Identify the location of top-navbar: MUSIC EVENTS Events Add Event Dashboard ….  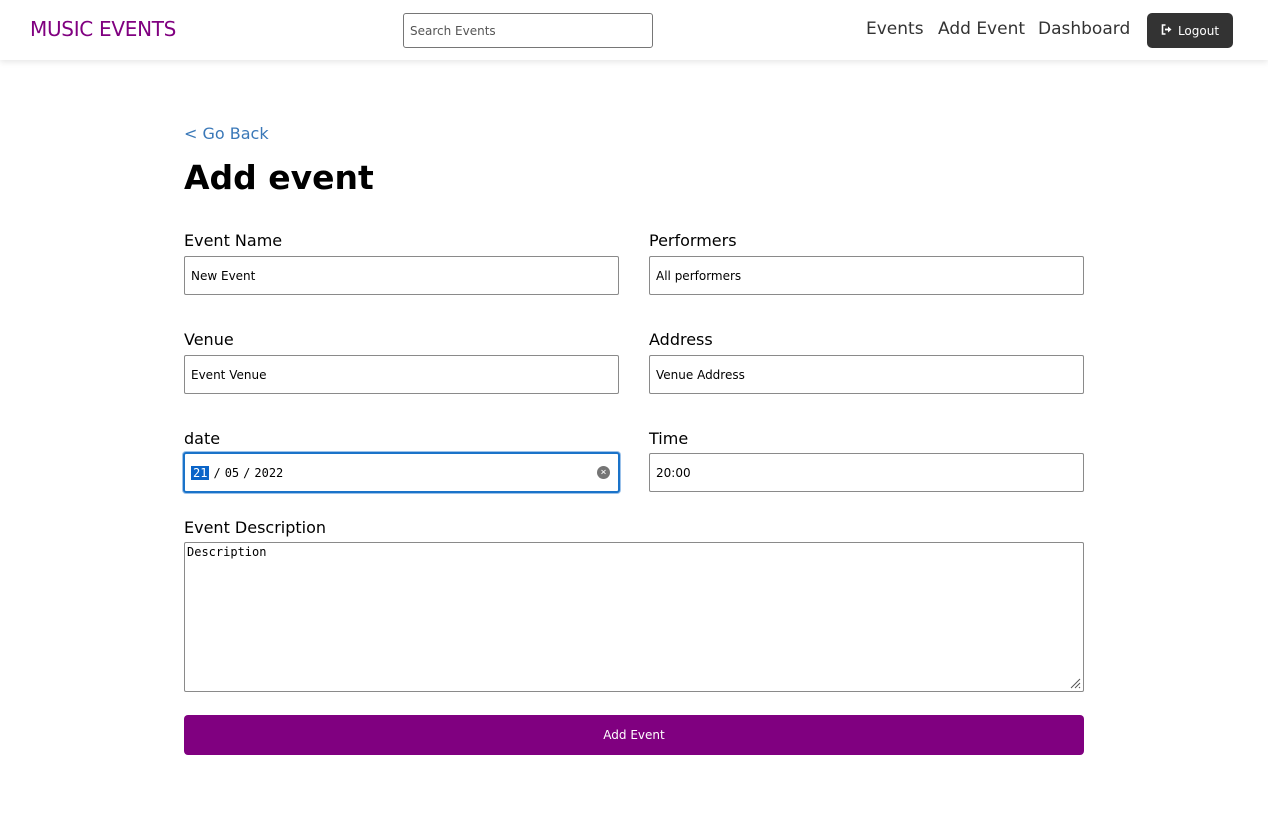
(634, 30).